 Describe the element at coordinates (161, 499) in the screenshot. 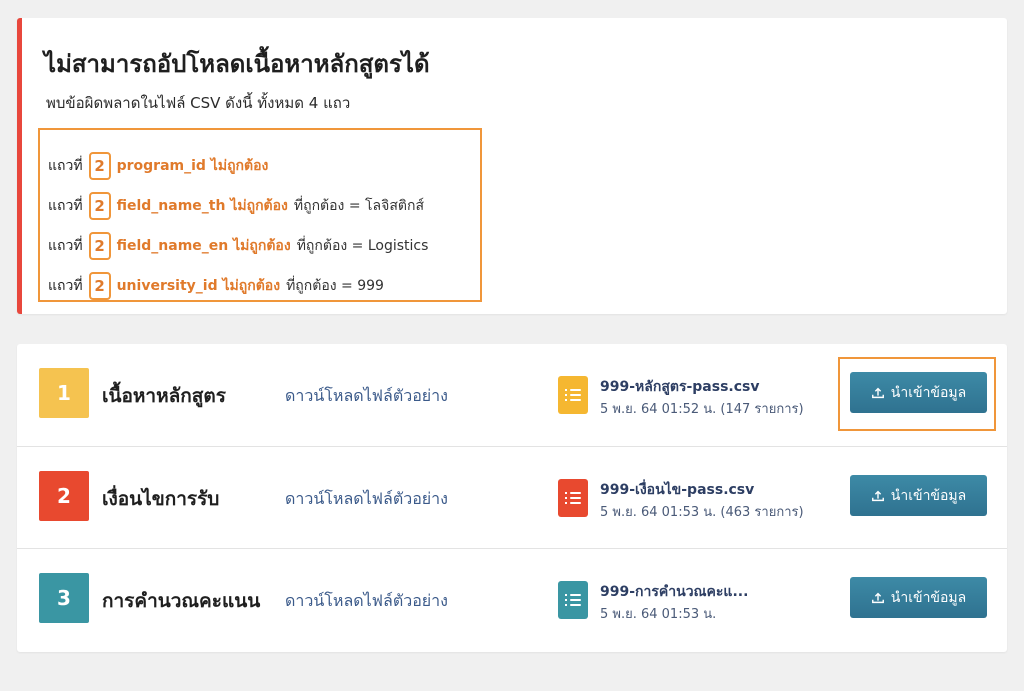

I see `step-name: เงื่อนไขการรับ` at that location.